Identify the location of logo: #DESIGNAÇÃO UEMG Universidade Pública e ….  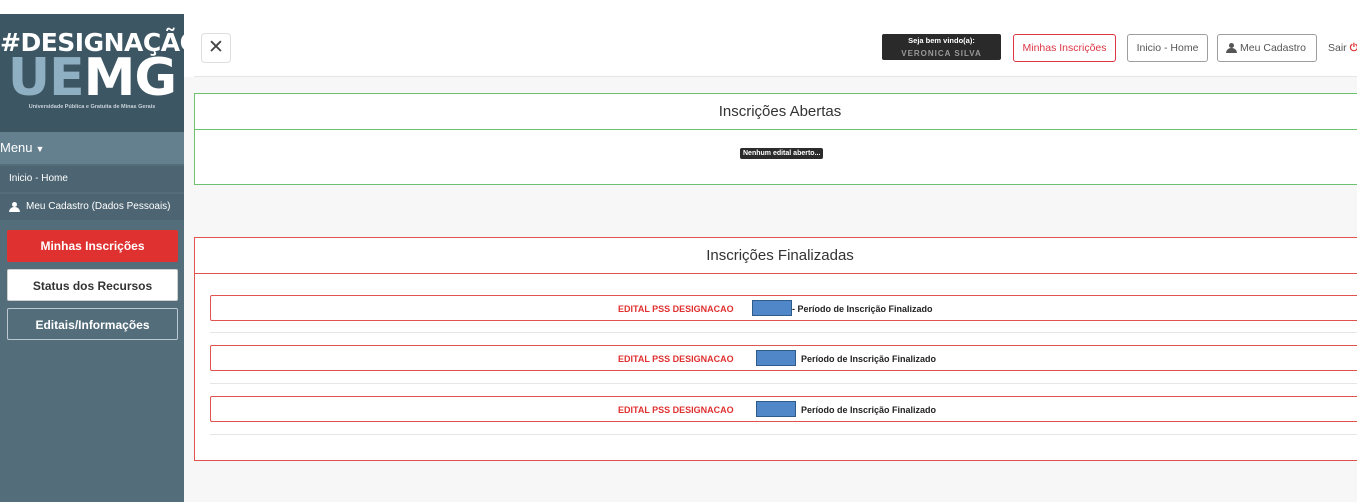
(100, 73).